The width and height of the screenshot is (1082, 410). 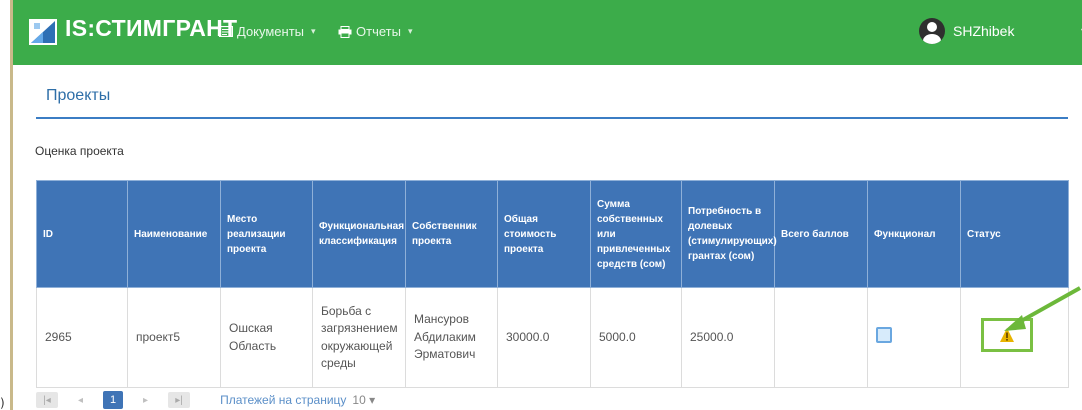 I want to click on column-header-total: Общая стоимость проекта, so click(x=544, y=234).